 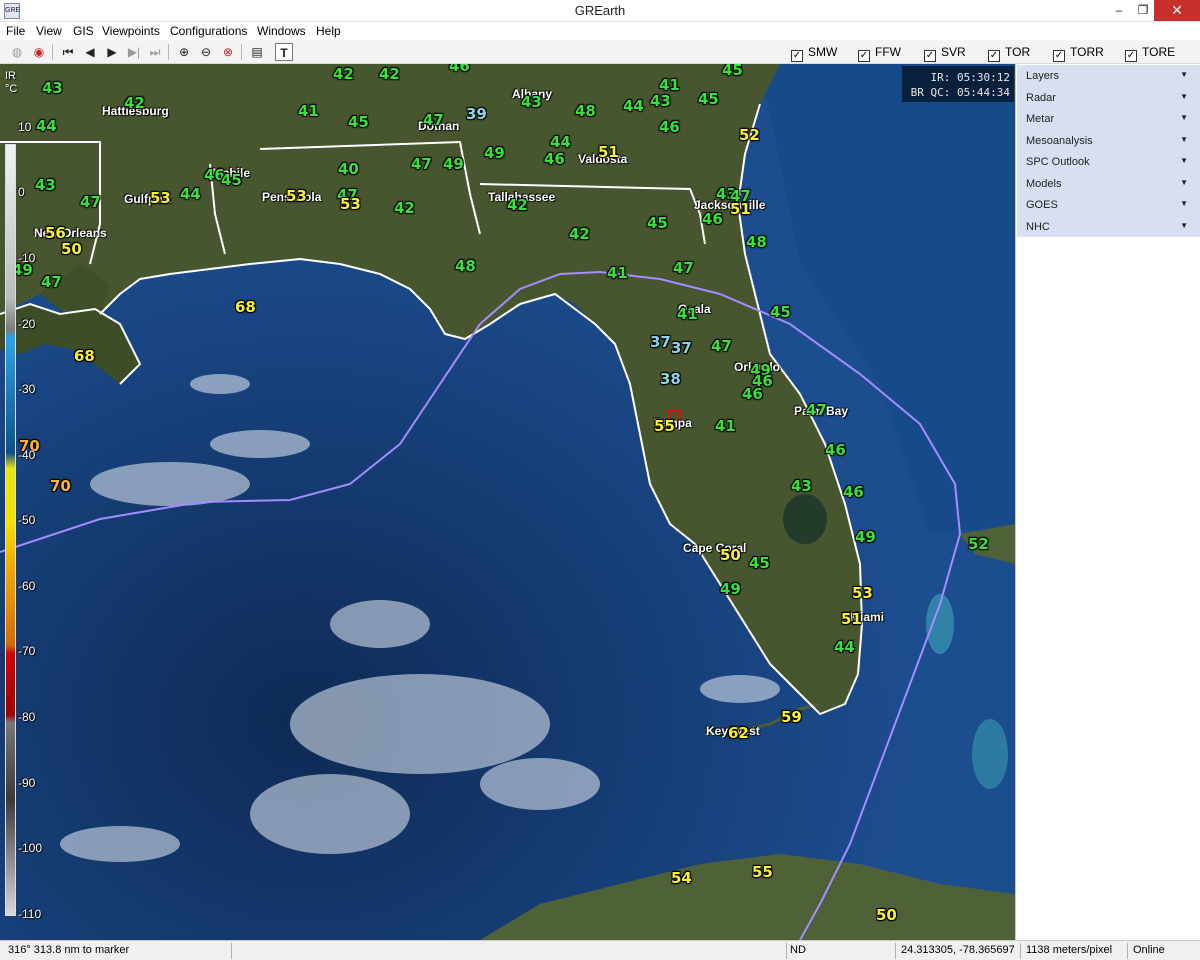 I want to click on menu-windows: Windows, so click(x=281, y=31).